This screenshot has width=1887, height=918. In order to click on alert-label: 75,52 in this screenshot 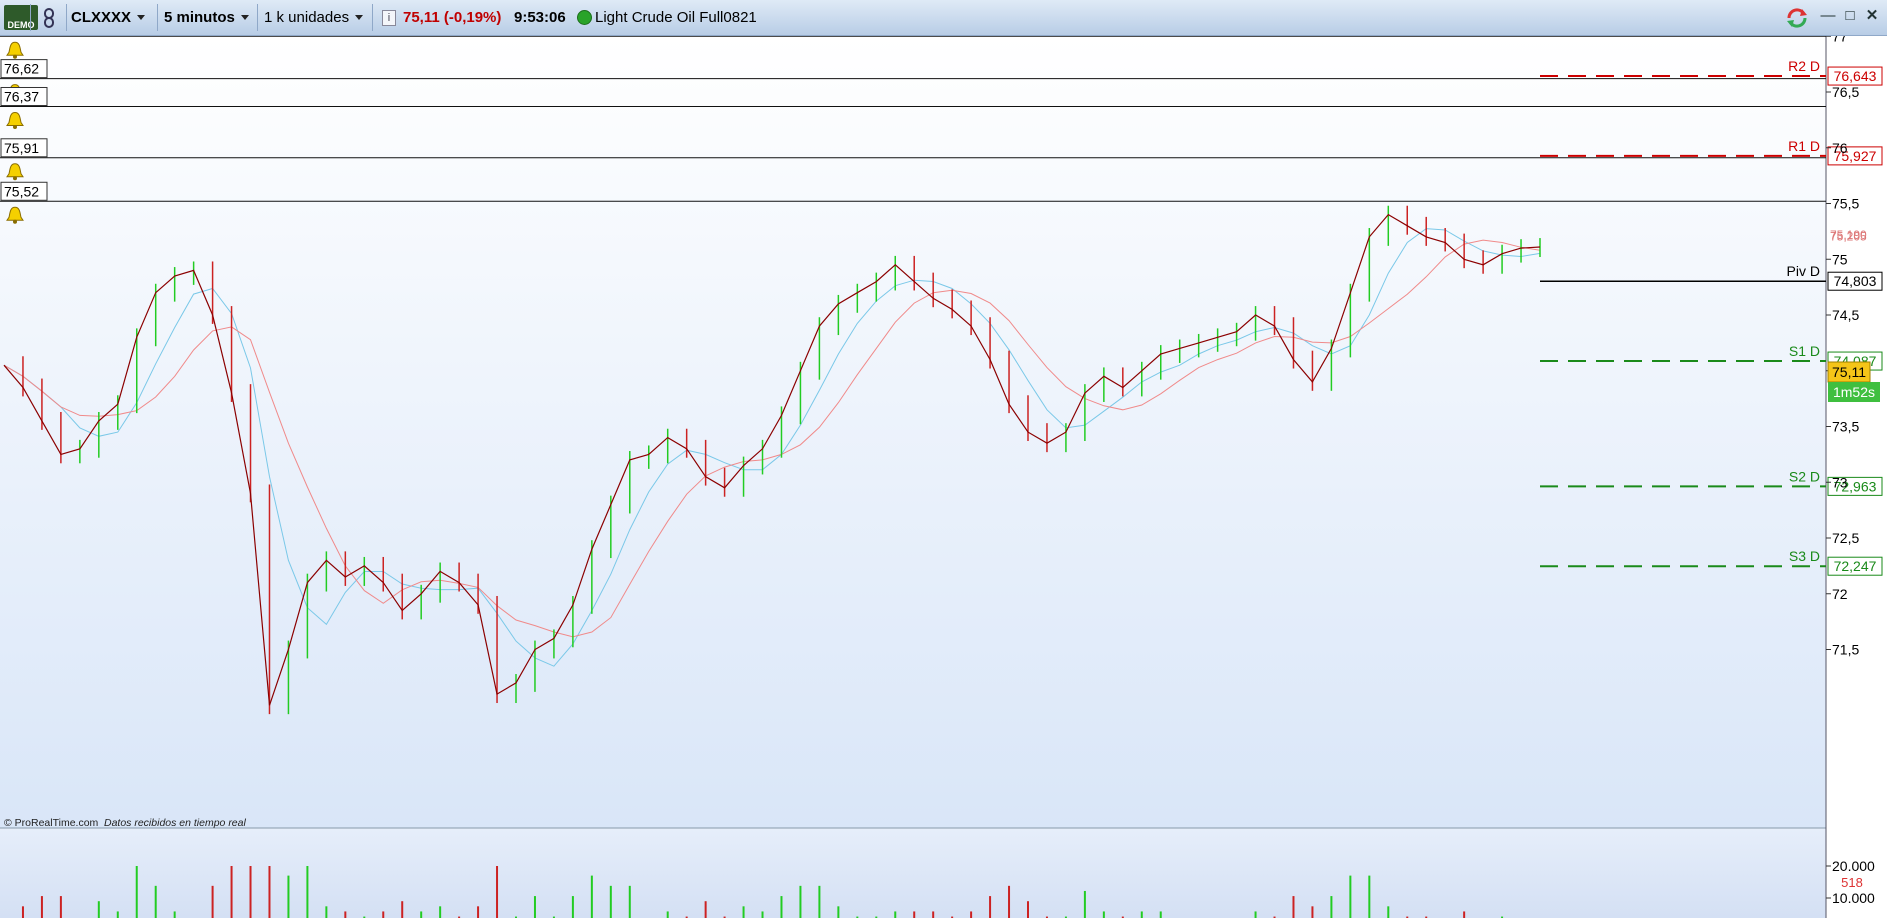, I will do `click(21, 191)`.